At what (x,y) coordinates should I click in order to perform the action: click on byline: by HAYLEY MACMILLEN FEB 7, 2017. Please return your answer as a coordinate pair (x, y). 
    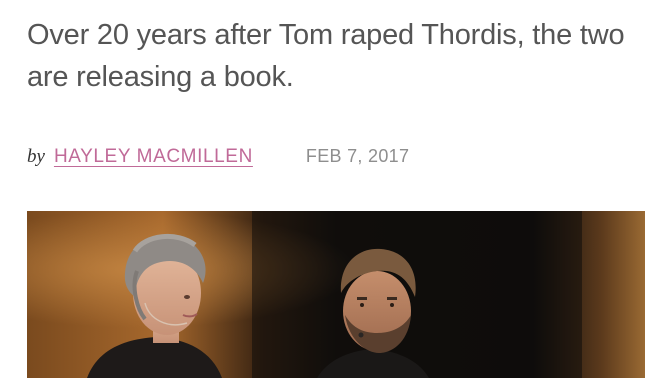
    Looking at the image, I should click on (218, 161).